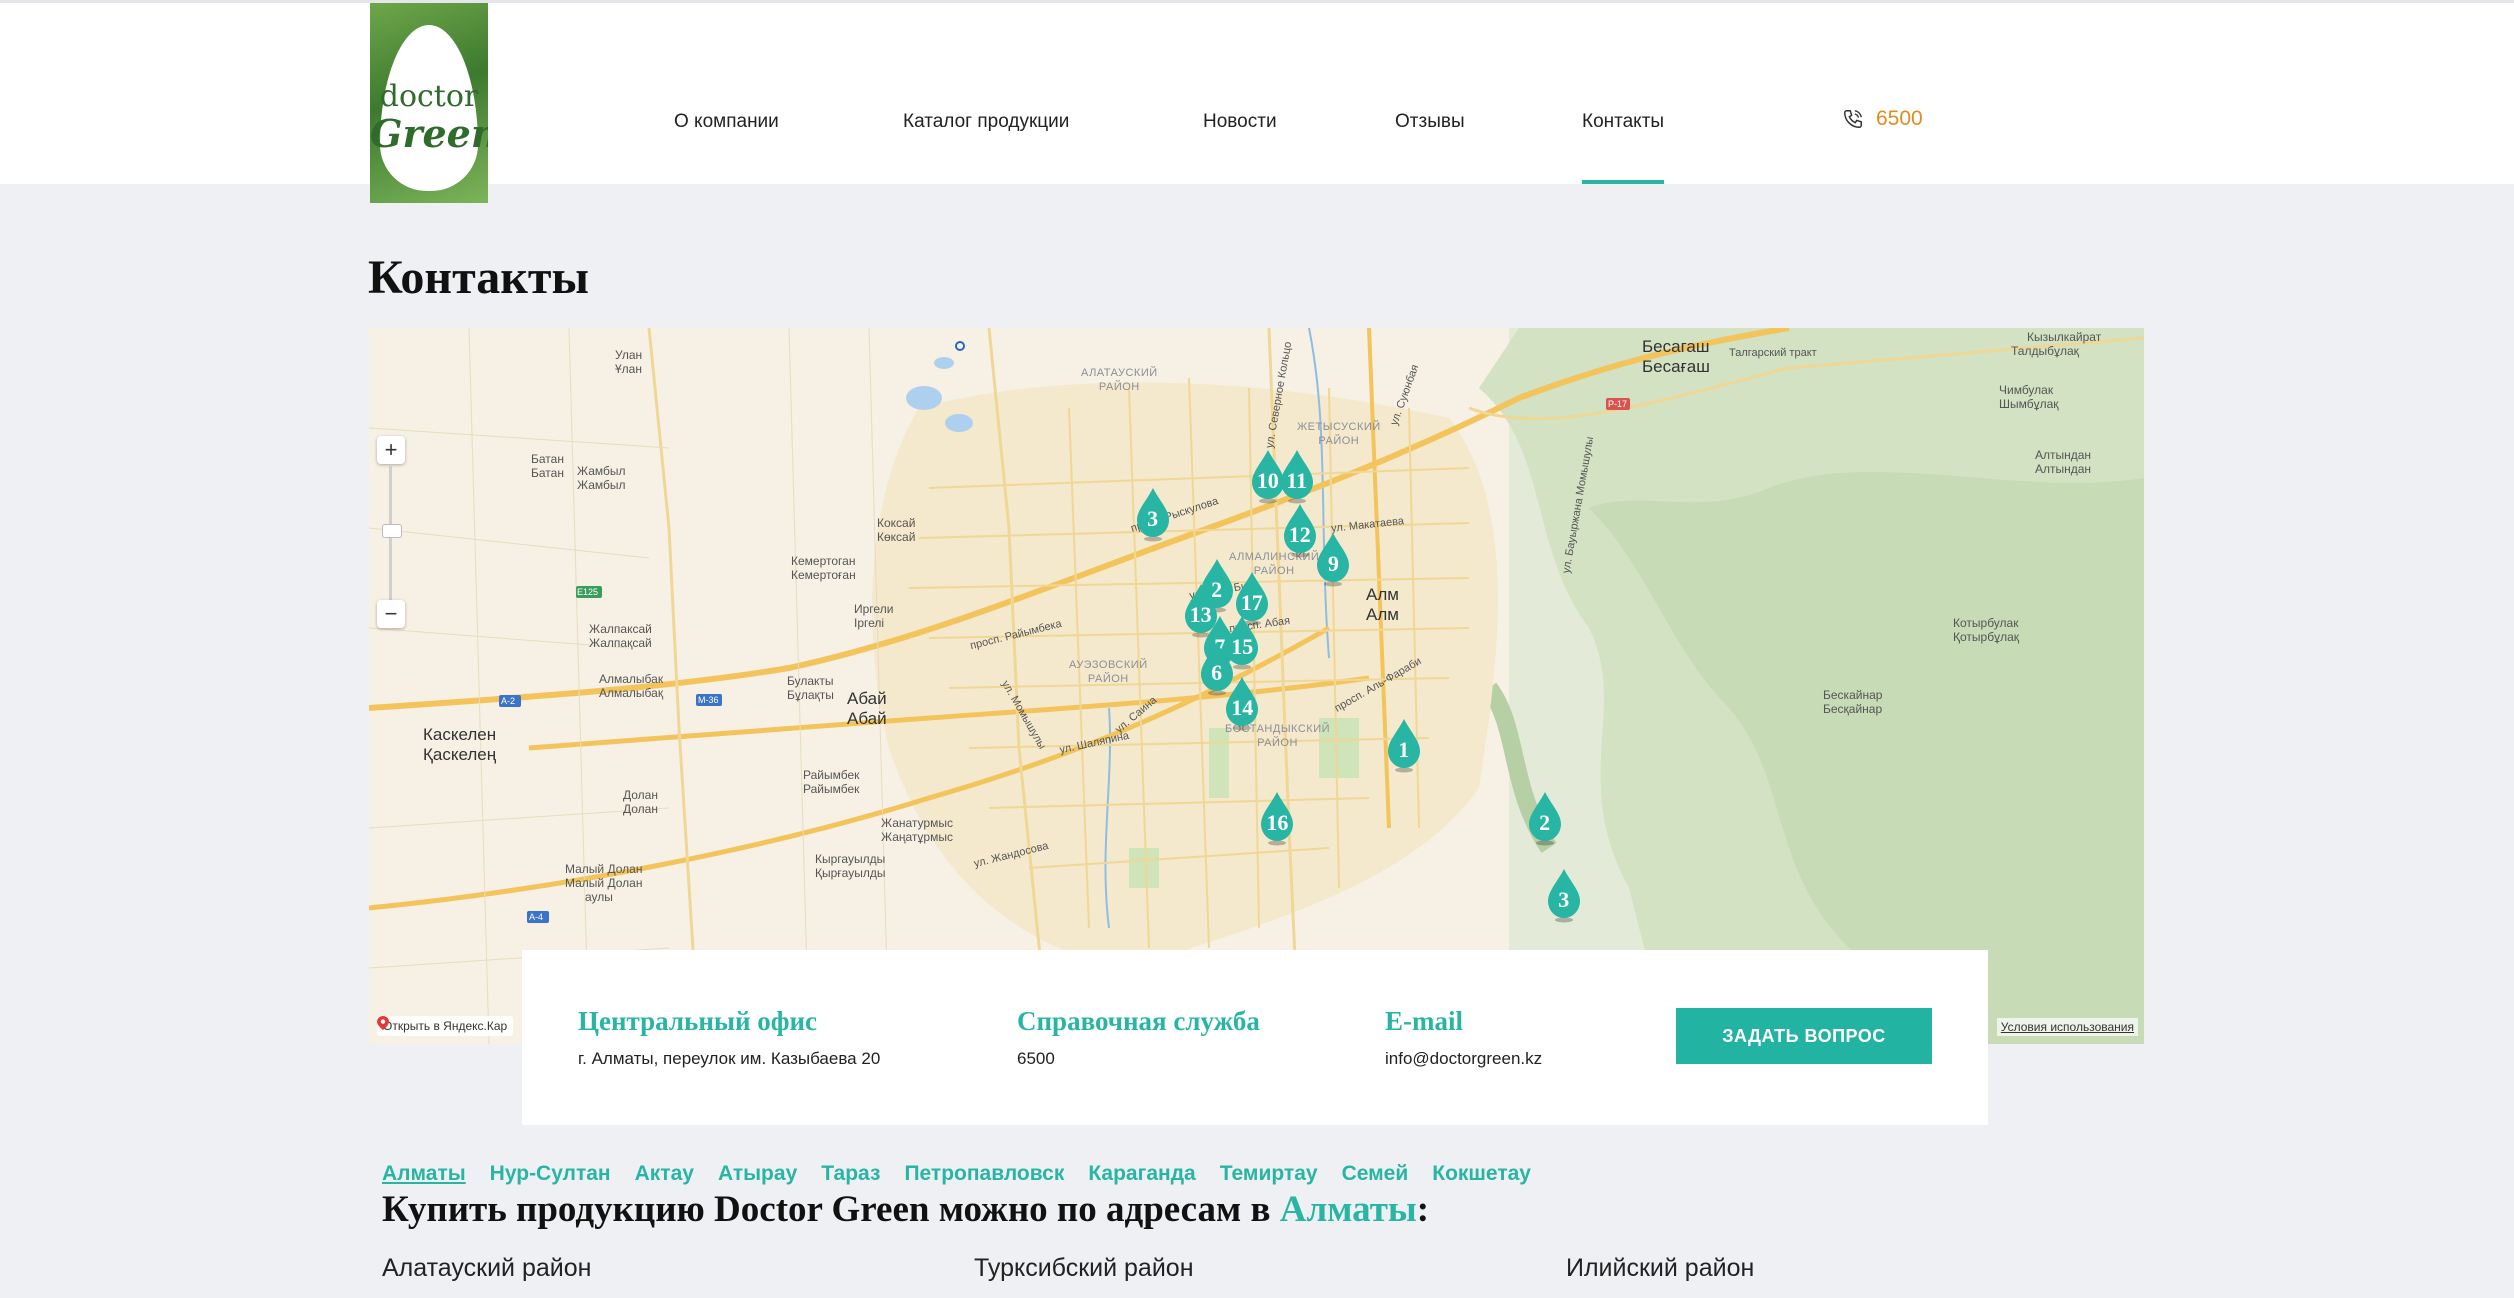 The height and width of the screenshot is (1298, 2514). Describe the element at coordinates (1545, 823) in the screenshot. I see `marker-number: 2` at that location.